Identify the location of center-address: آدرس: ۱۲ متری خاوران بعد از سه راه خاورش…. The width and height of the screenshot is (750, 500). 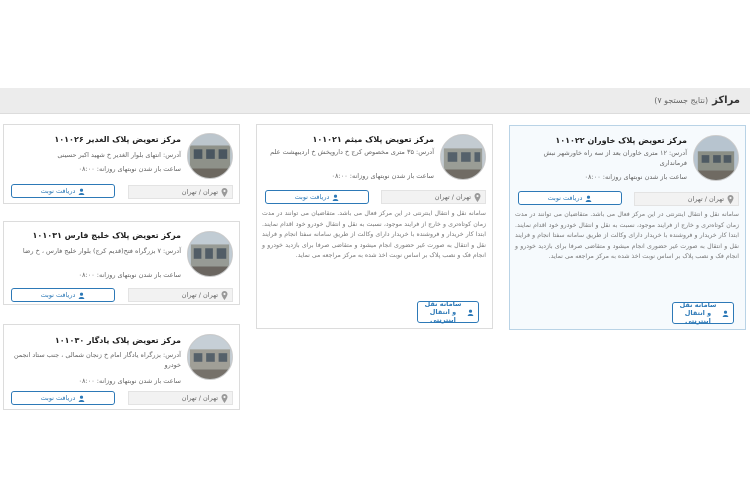
(615, 158).